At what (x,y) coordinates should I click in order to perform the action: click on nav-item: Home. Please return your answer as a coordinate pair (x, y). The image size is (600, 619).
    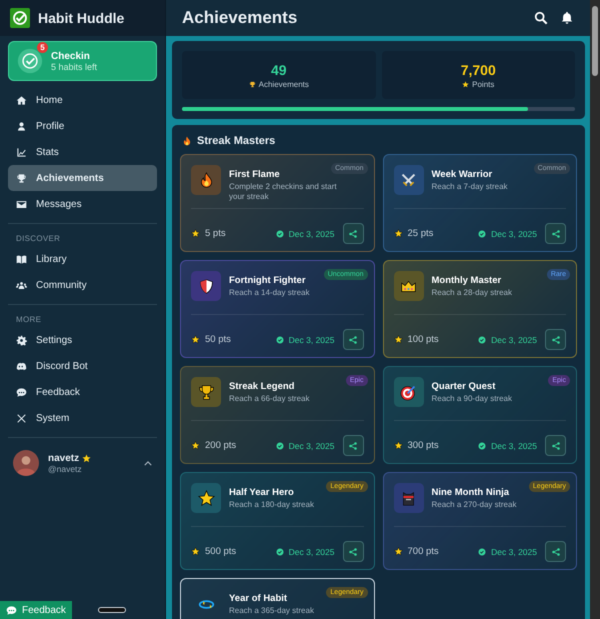
    Looking at the image, I should click on (82, 100).